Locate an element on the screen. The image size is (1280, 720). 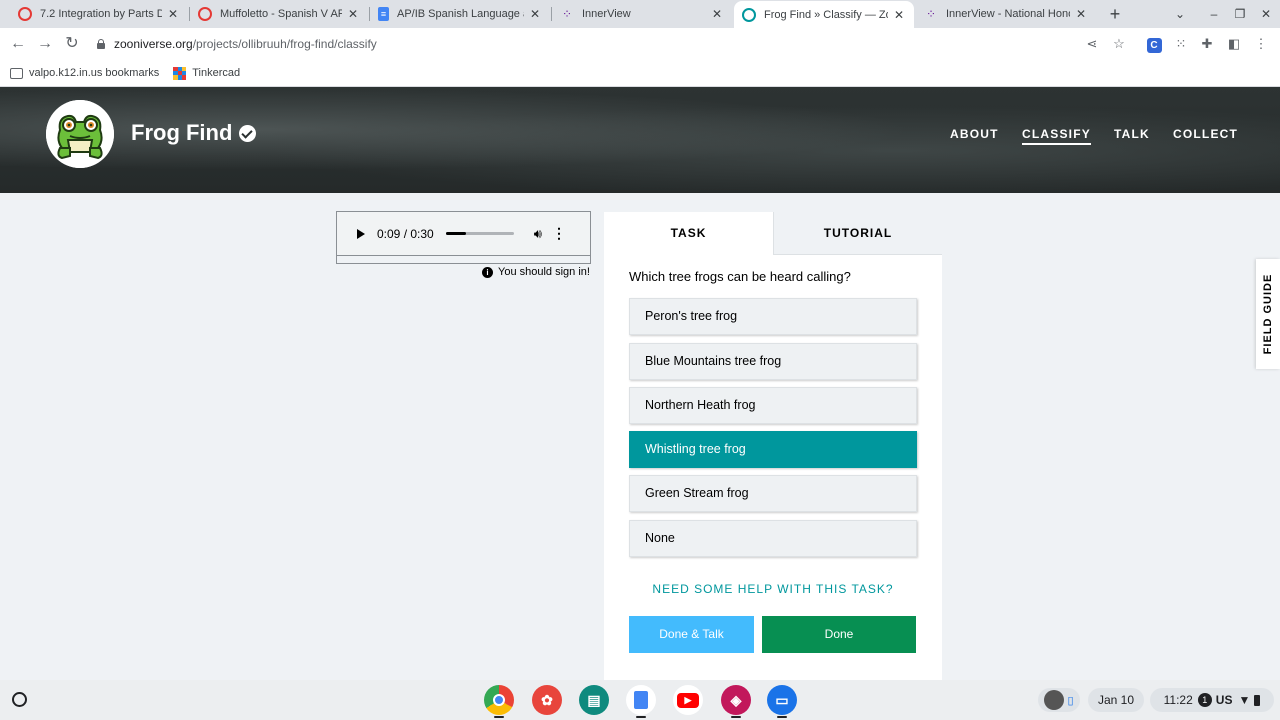
field-guide-label: FIELD GUIDE is located at coordinates (1268, 314).